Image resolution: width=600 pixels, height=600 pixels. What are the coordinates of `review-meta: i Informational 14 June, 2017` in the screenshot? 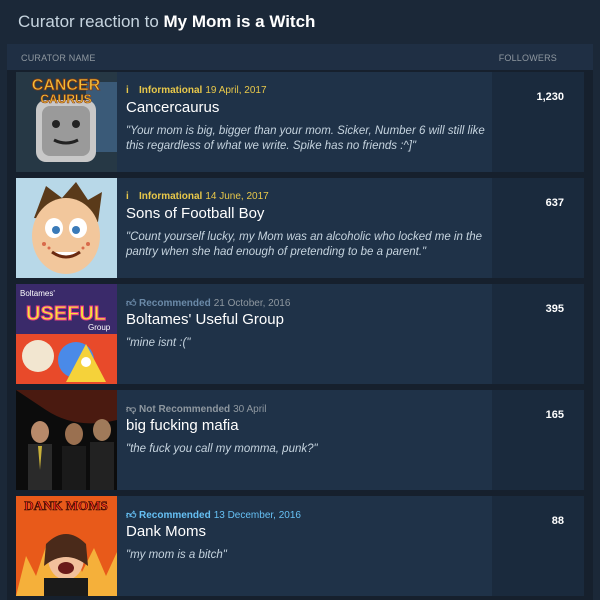 It's located at (197, 196).